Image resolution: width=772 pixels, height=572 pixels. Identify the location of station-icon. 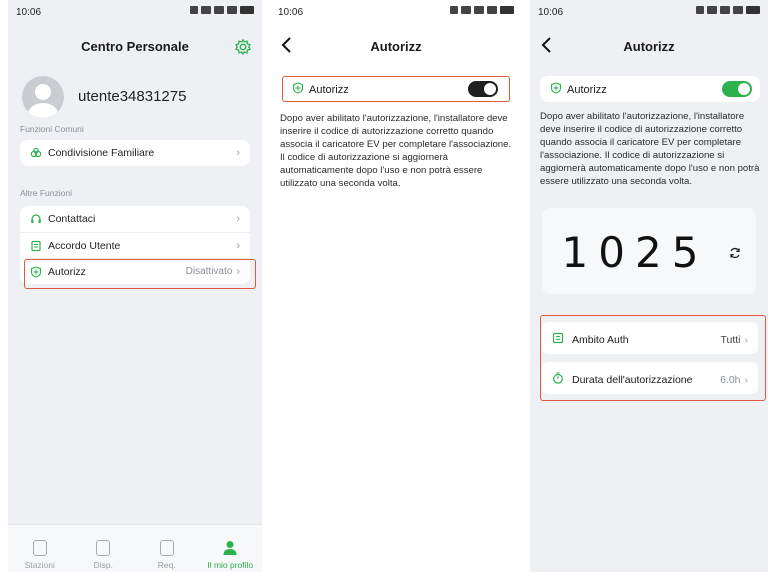
(39, 548).